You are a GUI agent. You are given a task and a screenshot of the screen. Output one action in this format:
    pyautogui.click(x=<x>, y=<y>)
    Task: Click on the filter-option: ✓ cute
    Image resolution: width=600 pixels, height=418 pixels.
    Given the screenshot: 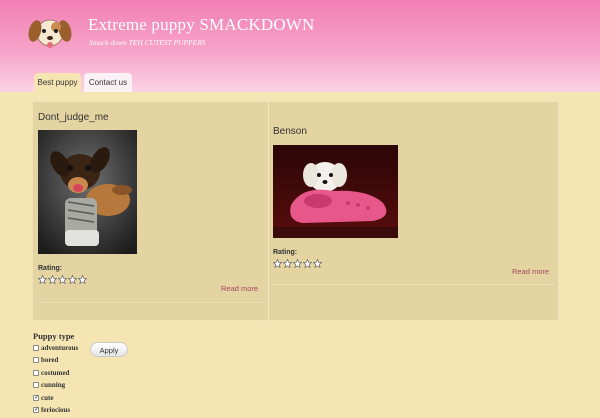 What is the action you would take?
    pyautogui.click(x=43, y=398)
    